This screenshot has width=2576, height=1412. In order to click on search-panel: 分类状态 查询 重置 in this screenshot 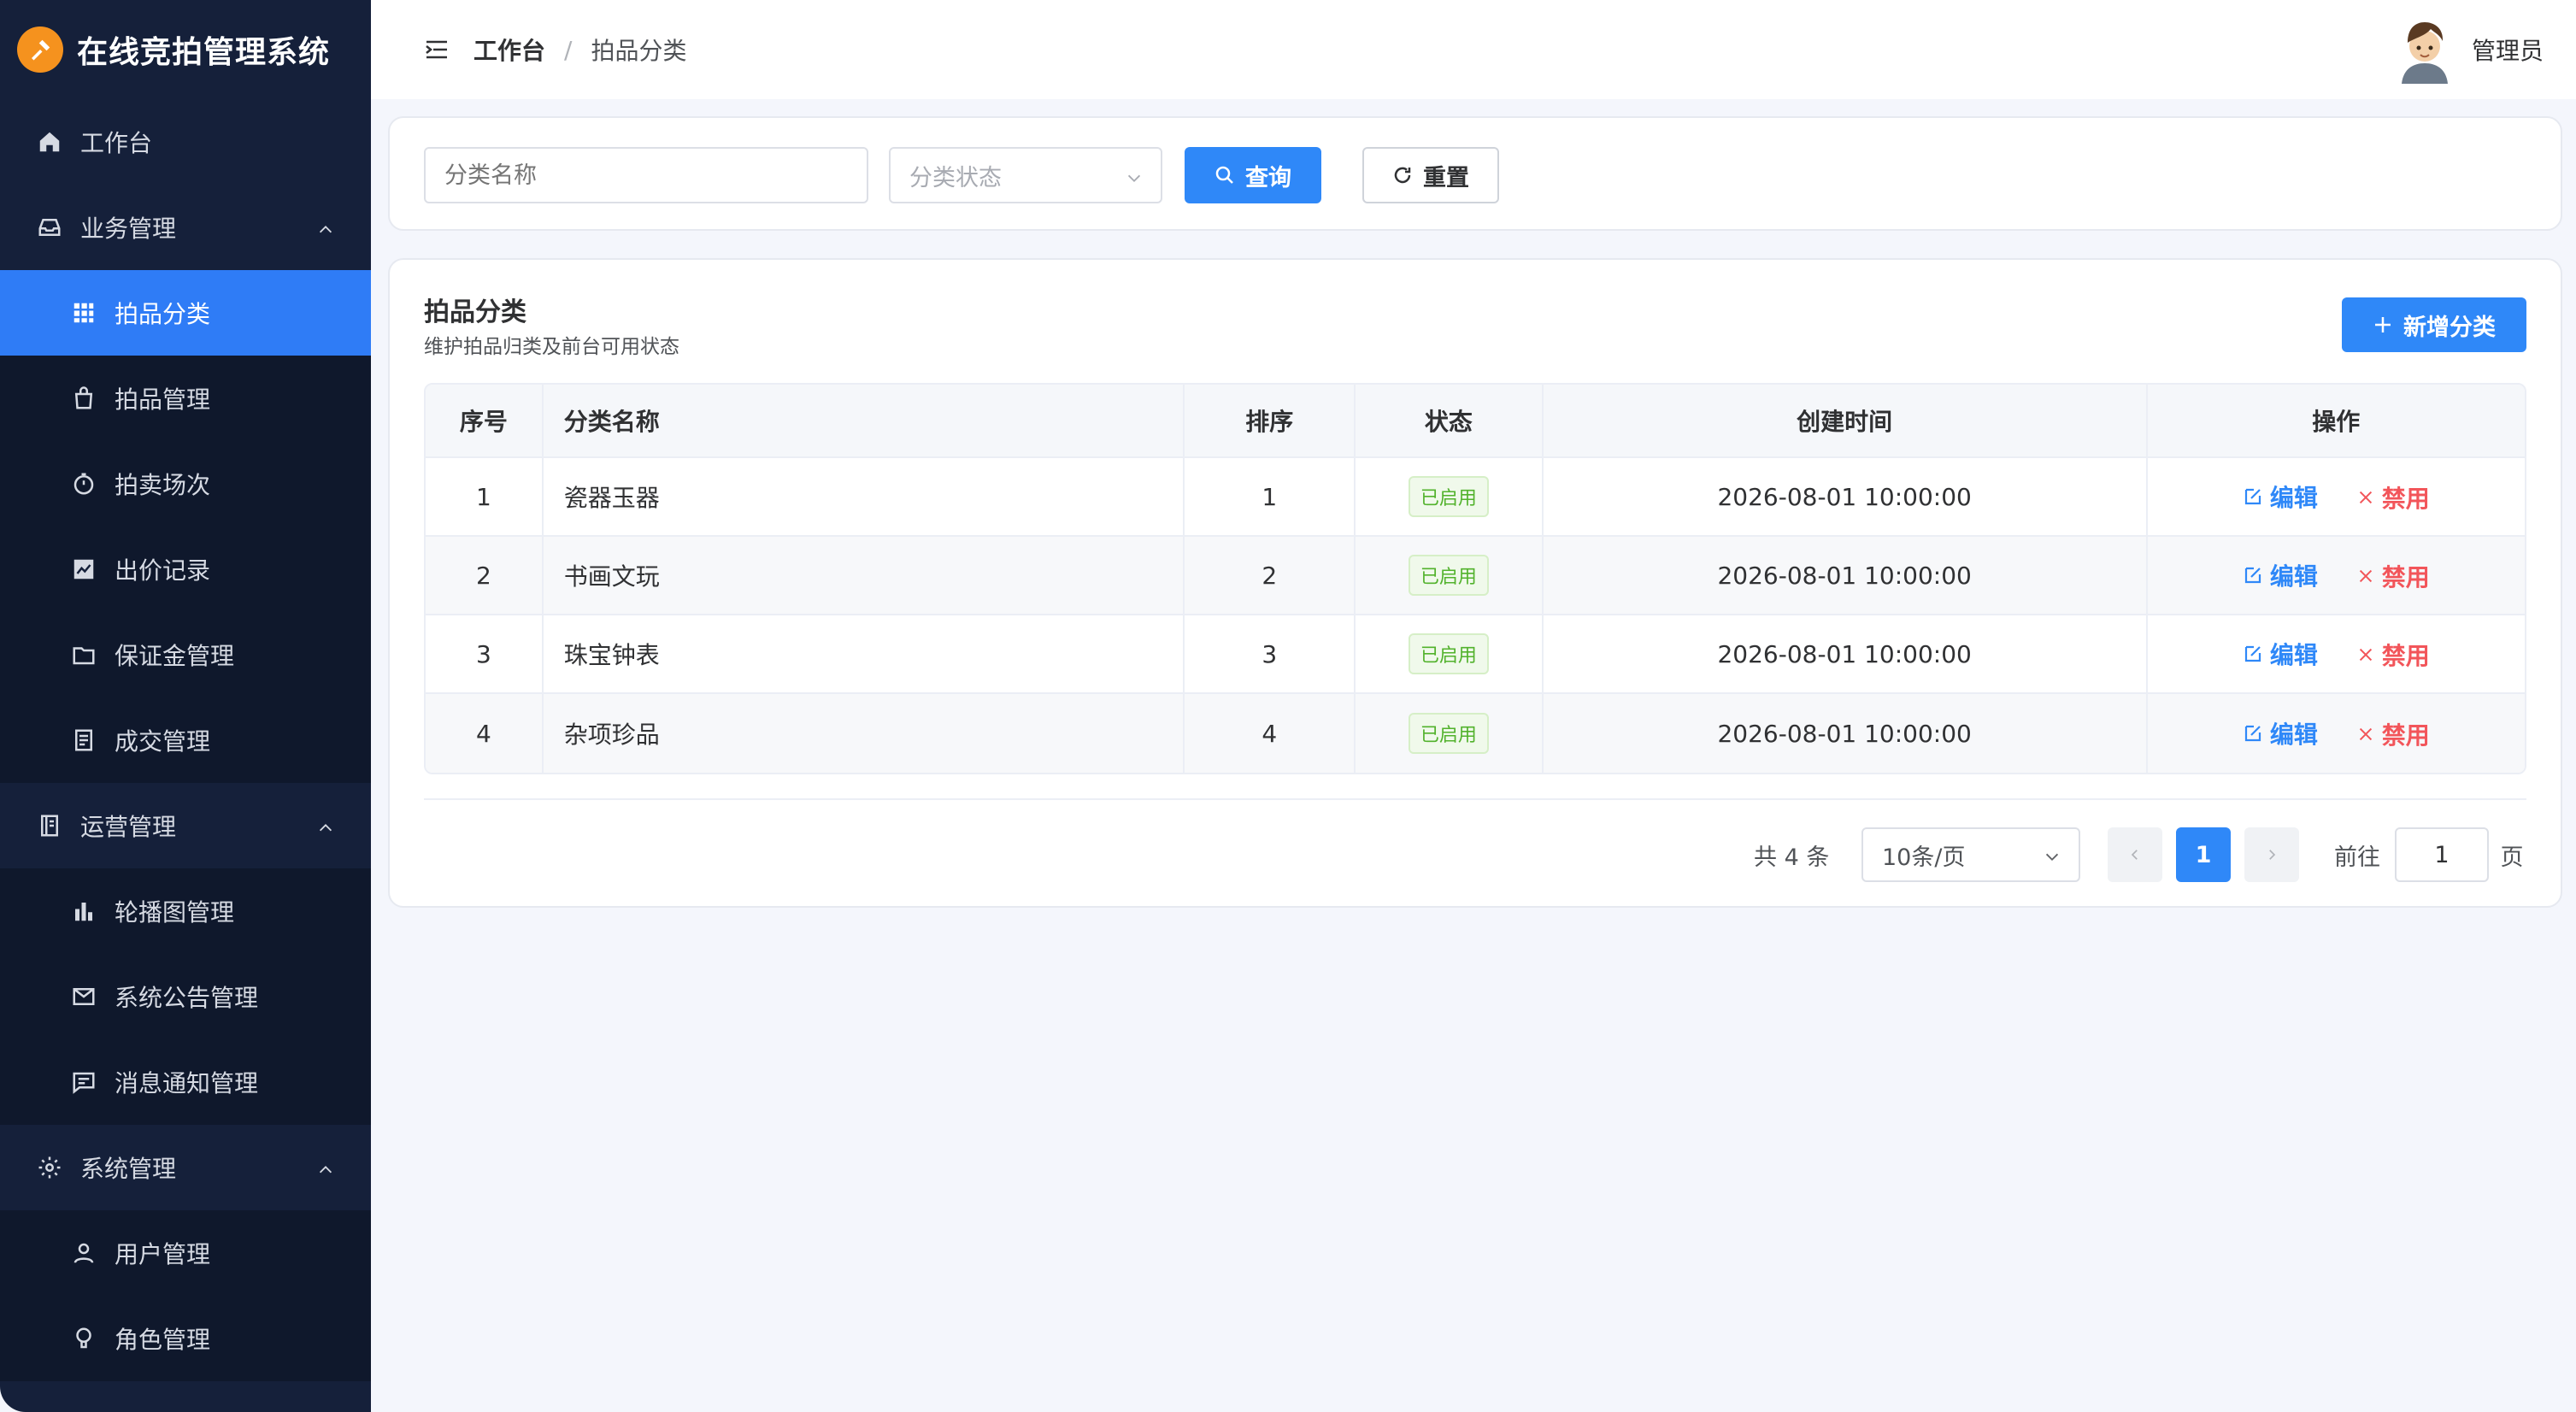, I will do `click(1475, 173)`.